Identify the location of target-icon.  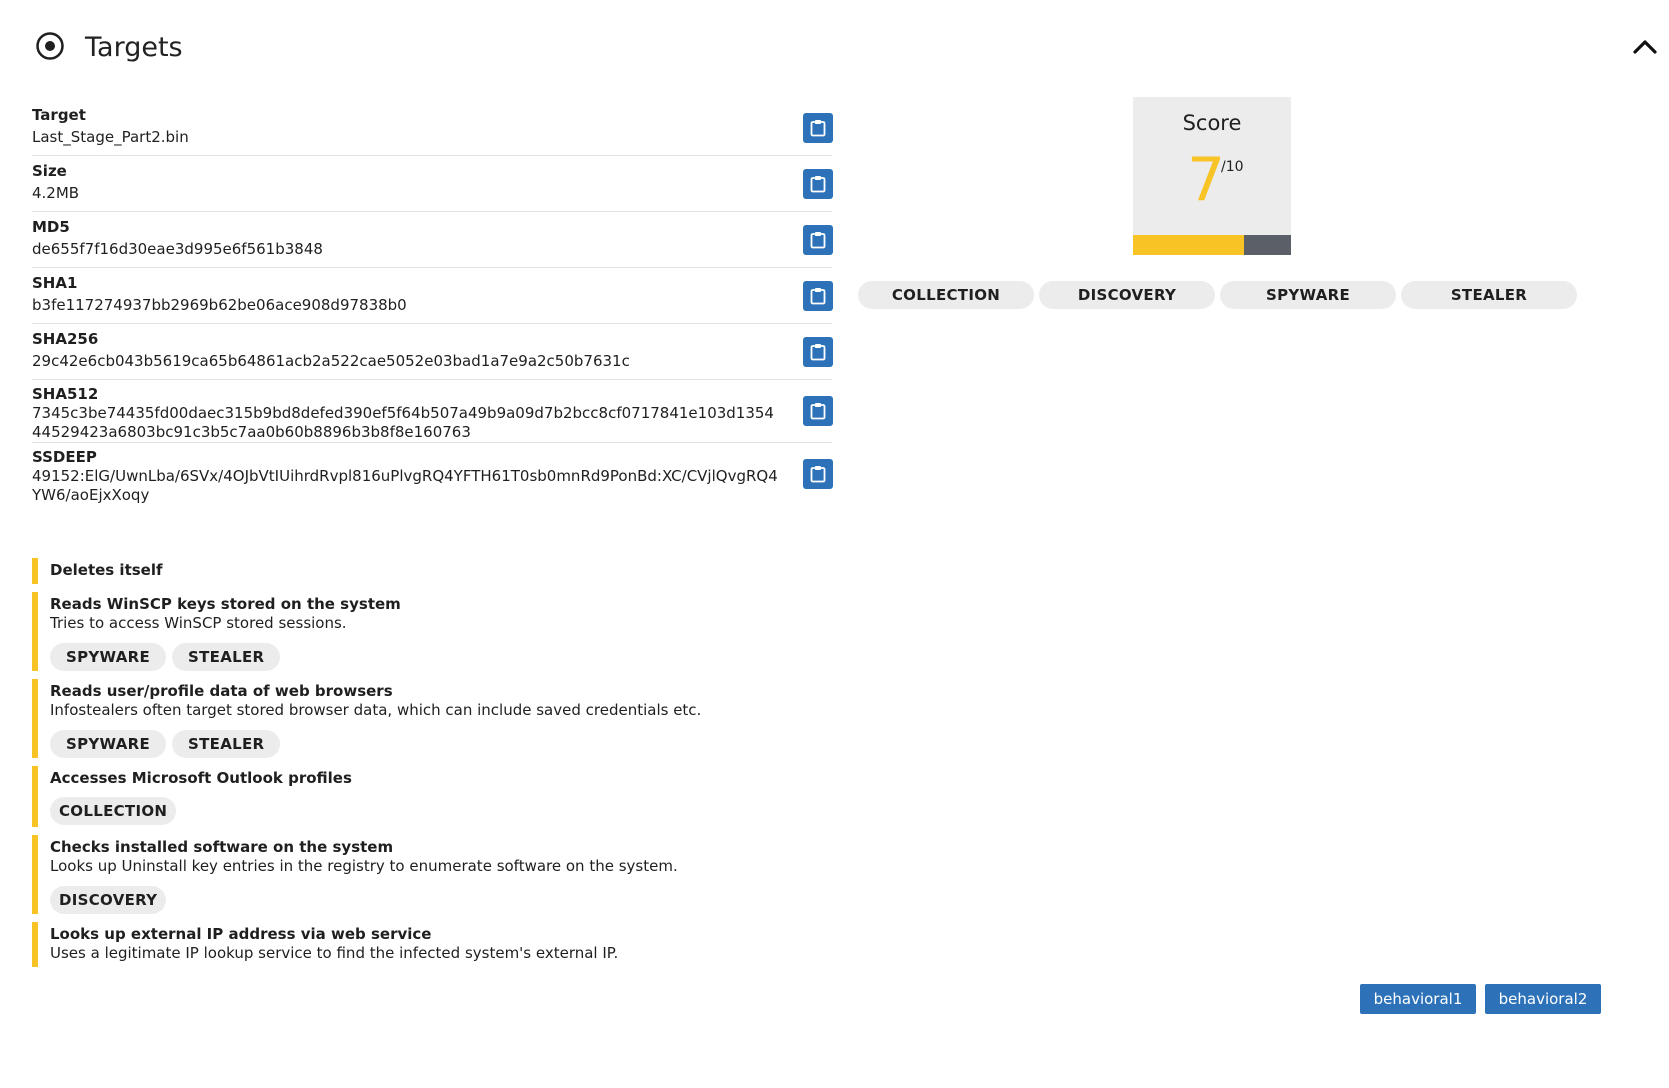
(50, 46).